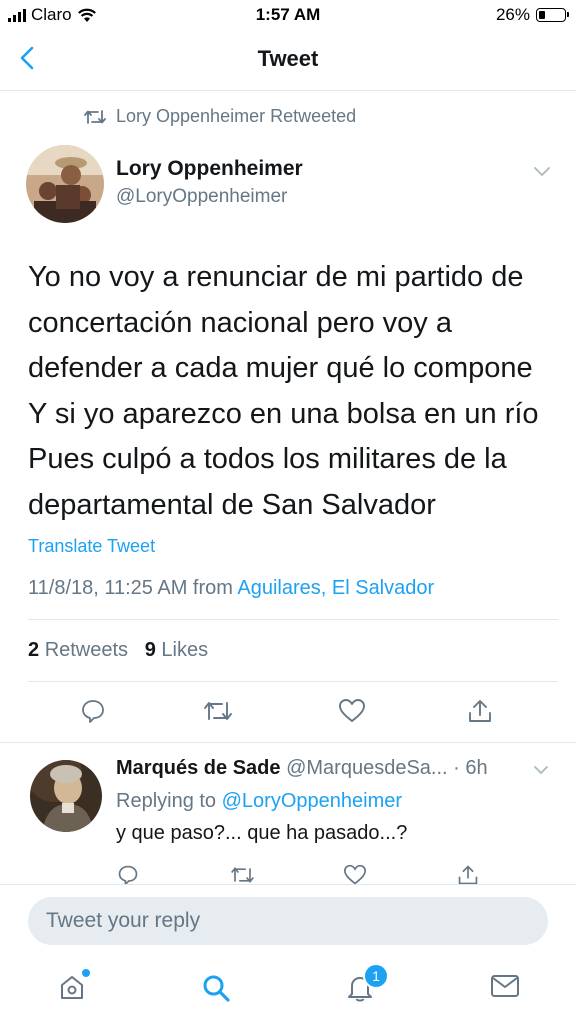  What do you see at coordinates (288, 954) in the screenshot?
I see `bottom-area: Tweet your reply 1` at bounding box center [288, 954].